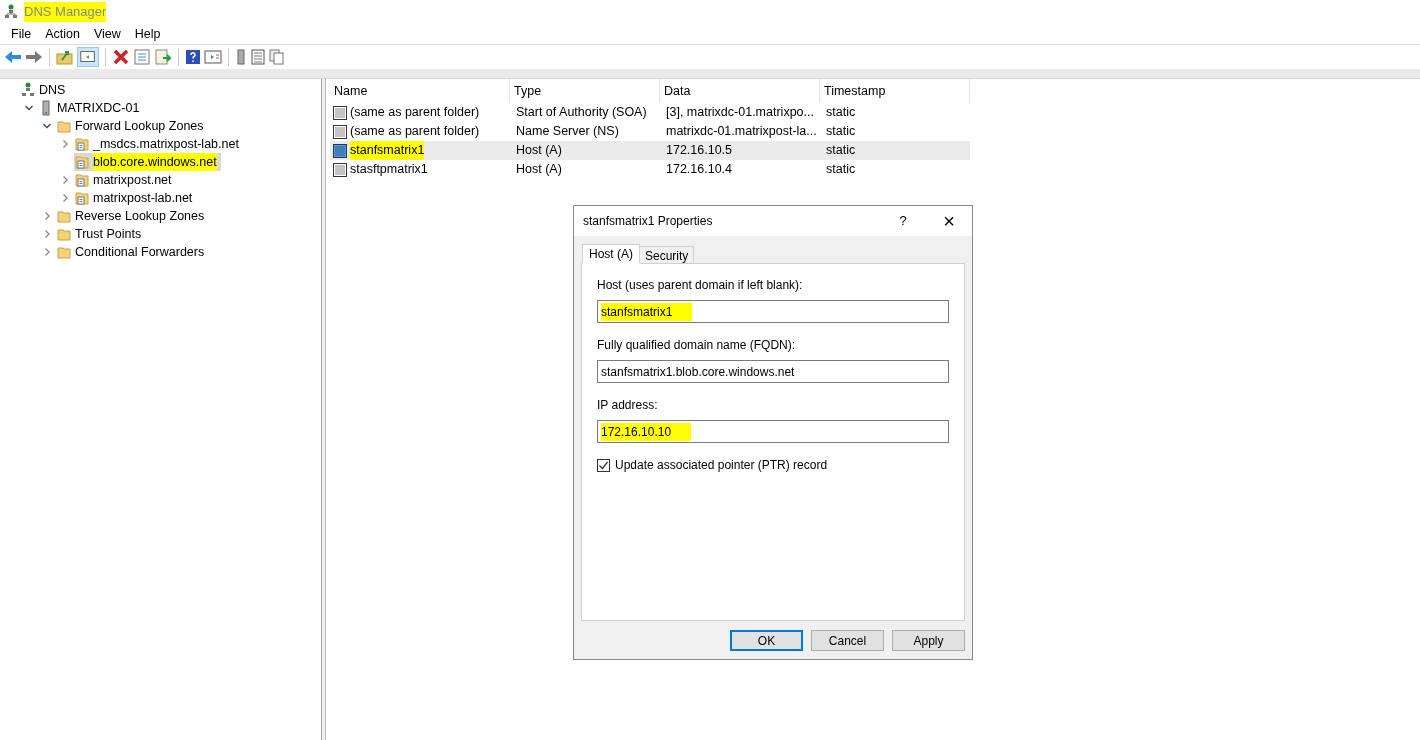 The height and width of the screenshot is (740, 1420). Describe the element at coordinates (773, 311) in the screenshot. I see `text-field: stanfsmatrix1` at that location.